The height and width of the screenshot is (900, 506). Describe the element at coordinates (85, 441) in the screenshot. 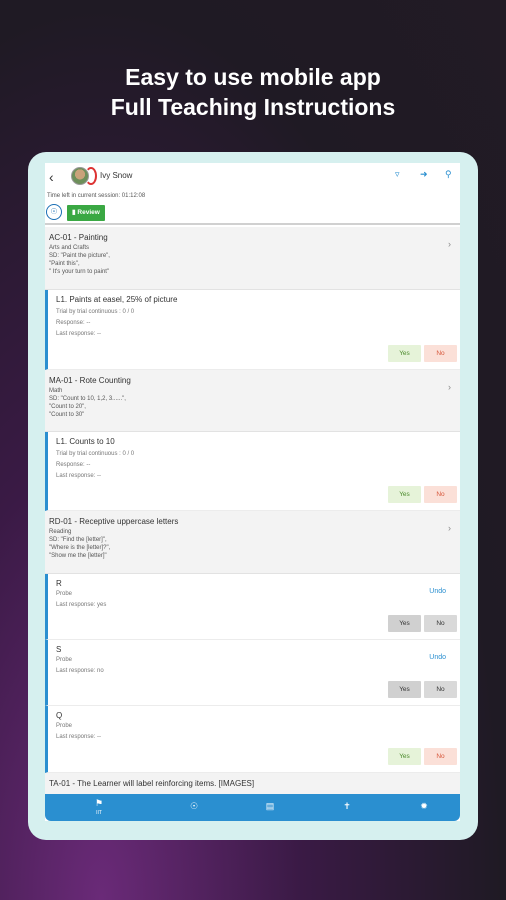

I see `target-title: L1. Counts to 10` at that location.